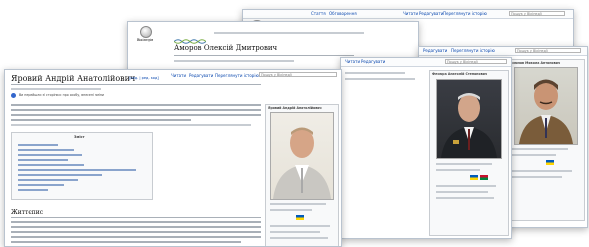 The image size is (589, 247). I want to click on tab-article: Стаття, so click(318, 13).